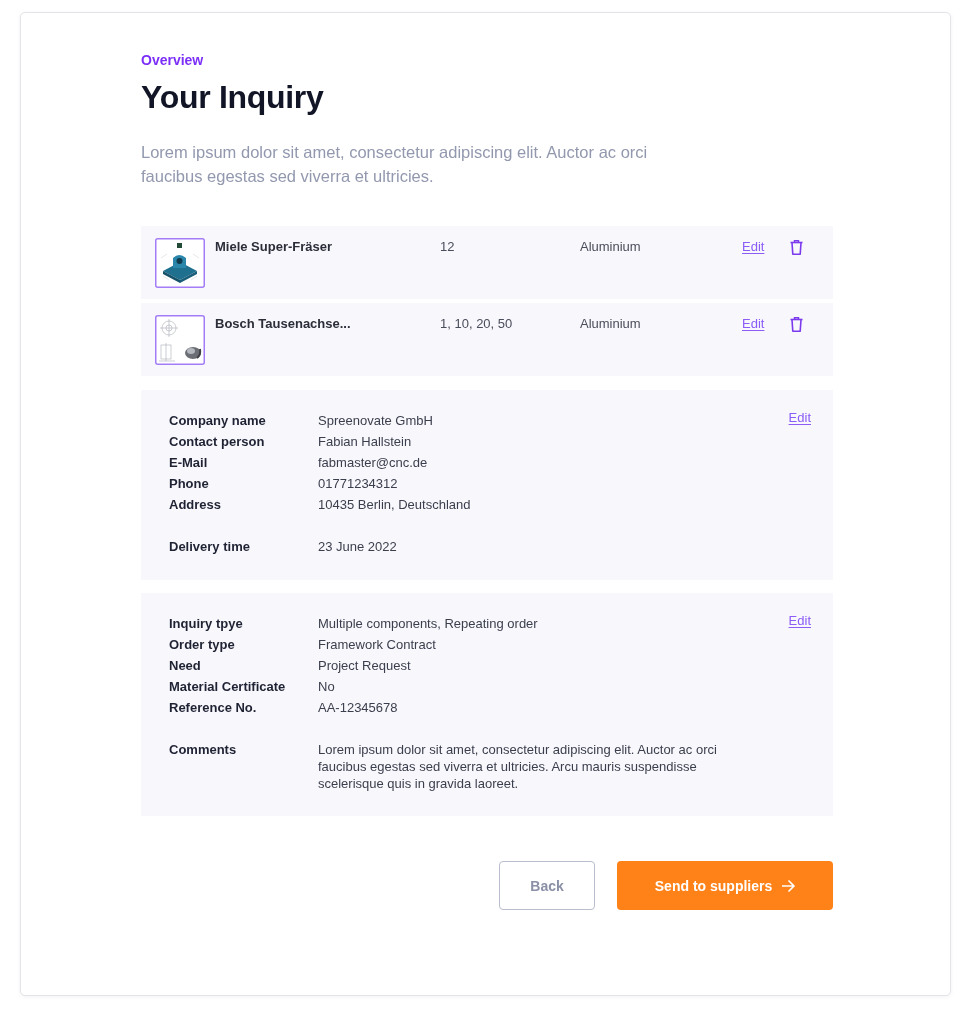  What do you see at coordinates (209, 547) in the screenshot?
I see `field-label: Delivery time` at bounding box center [209, 547].